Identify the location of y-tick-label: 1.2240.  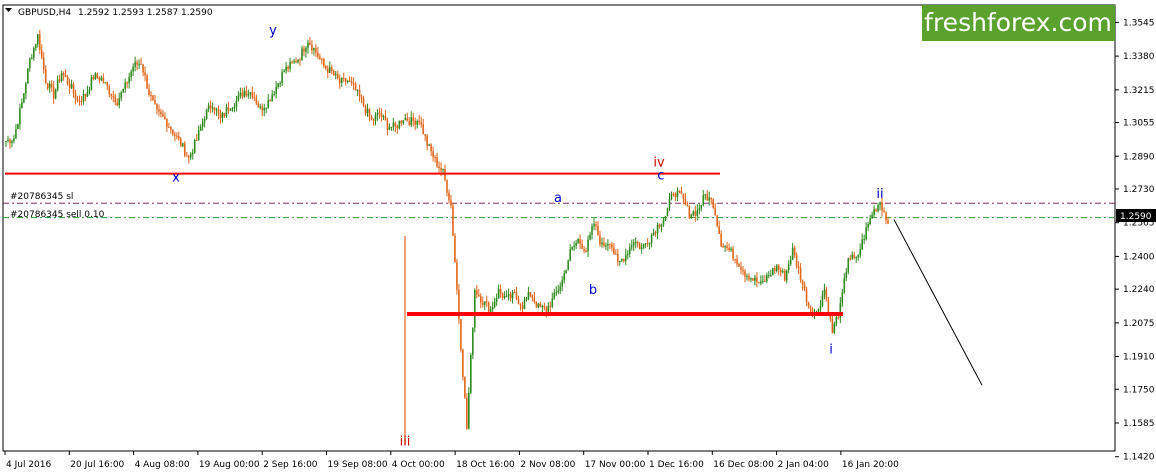
(1139, 290).